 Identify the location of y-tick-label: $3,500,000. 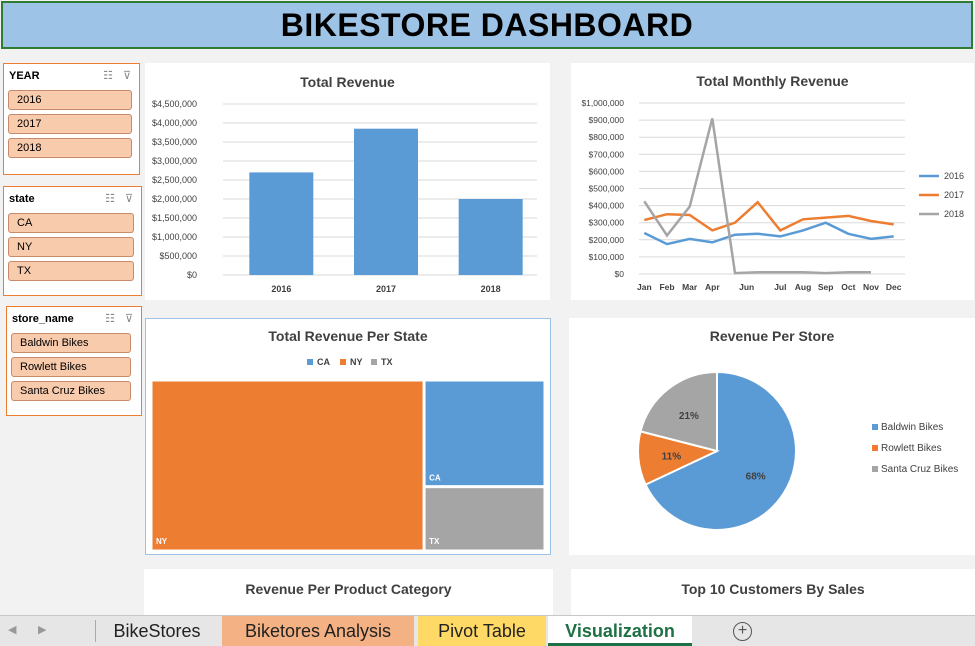
(174, 142).